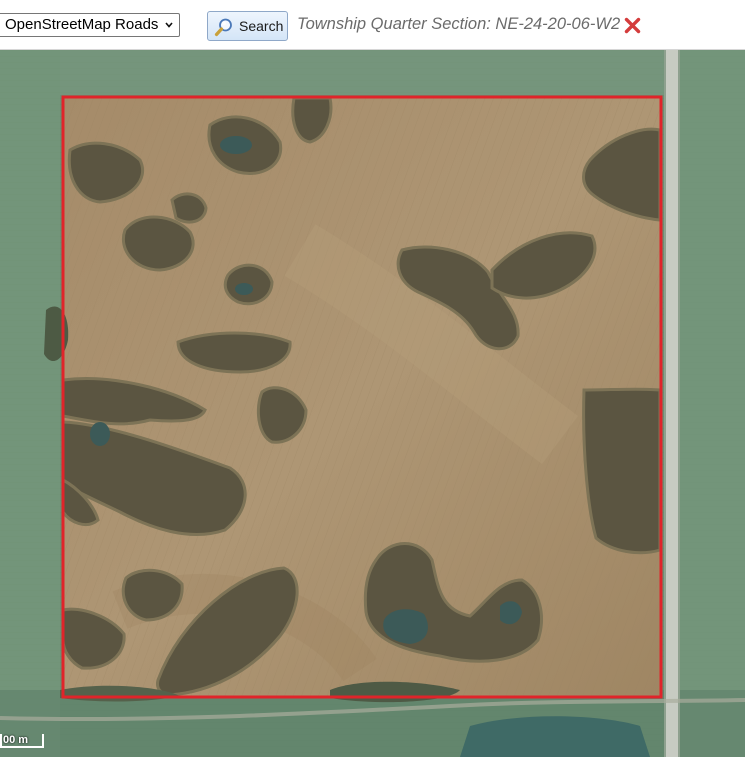 The height and width of the screenshot is (757, 745). What do you see at coordinates (169, 25) in the screenshot?
I see `chevron-down-icon` at bounding box center [169, 25].